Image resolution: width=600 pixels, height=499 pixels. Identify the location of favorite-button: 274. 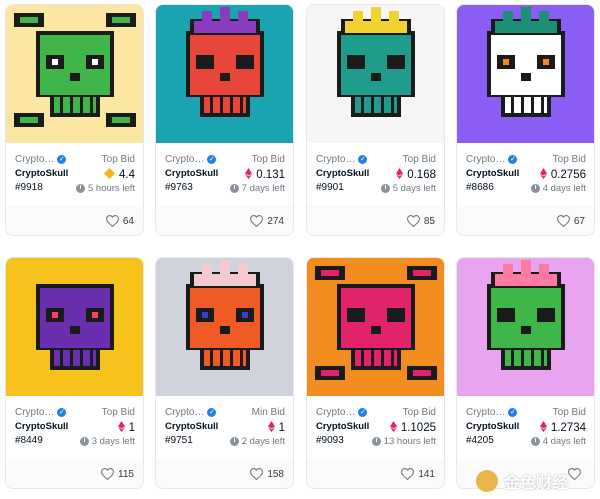
(267, 221).